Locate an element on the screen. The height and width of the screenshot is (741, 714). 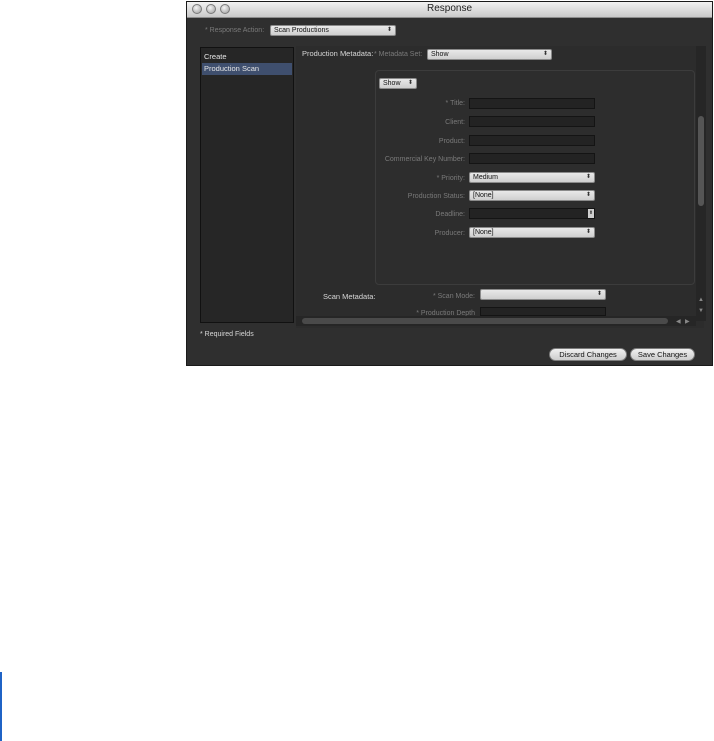
sidebar-item-production-scan: Production Scan is located at coordinates (247, 69).